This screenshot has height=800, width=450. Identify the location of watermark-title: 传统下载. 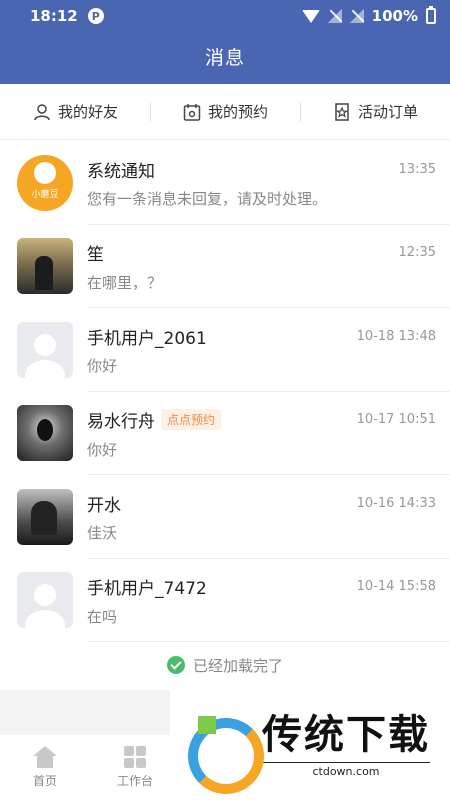
(346, 735).